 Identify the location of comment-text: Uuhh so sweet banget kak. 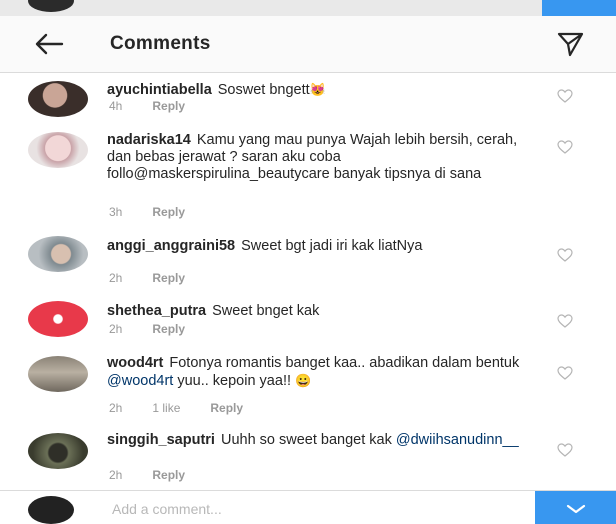
(308, 440).